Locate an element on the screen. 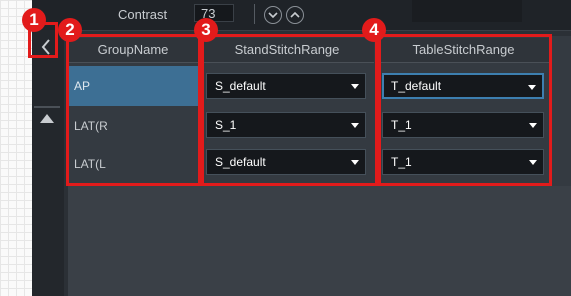  annotation-badge-1: 1 is located at coordinates (34, 20).